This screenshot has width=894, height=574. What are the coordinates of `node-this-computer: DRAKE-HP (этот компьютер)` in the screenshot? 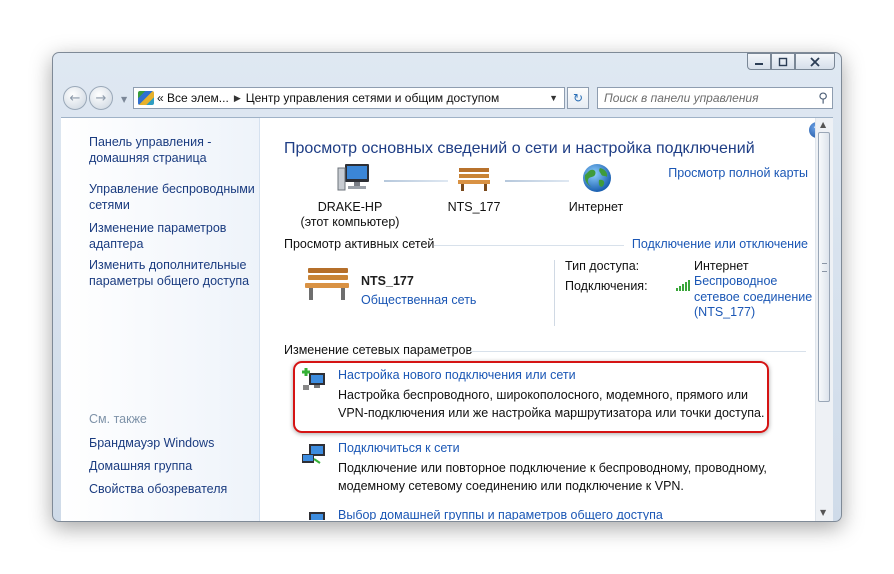 It's located at (350, 215).